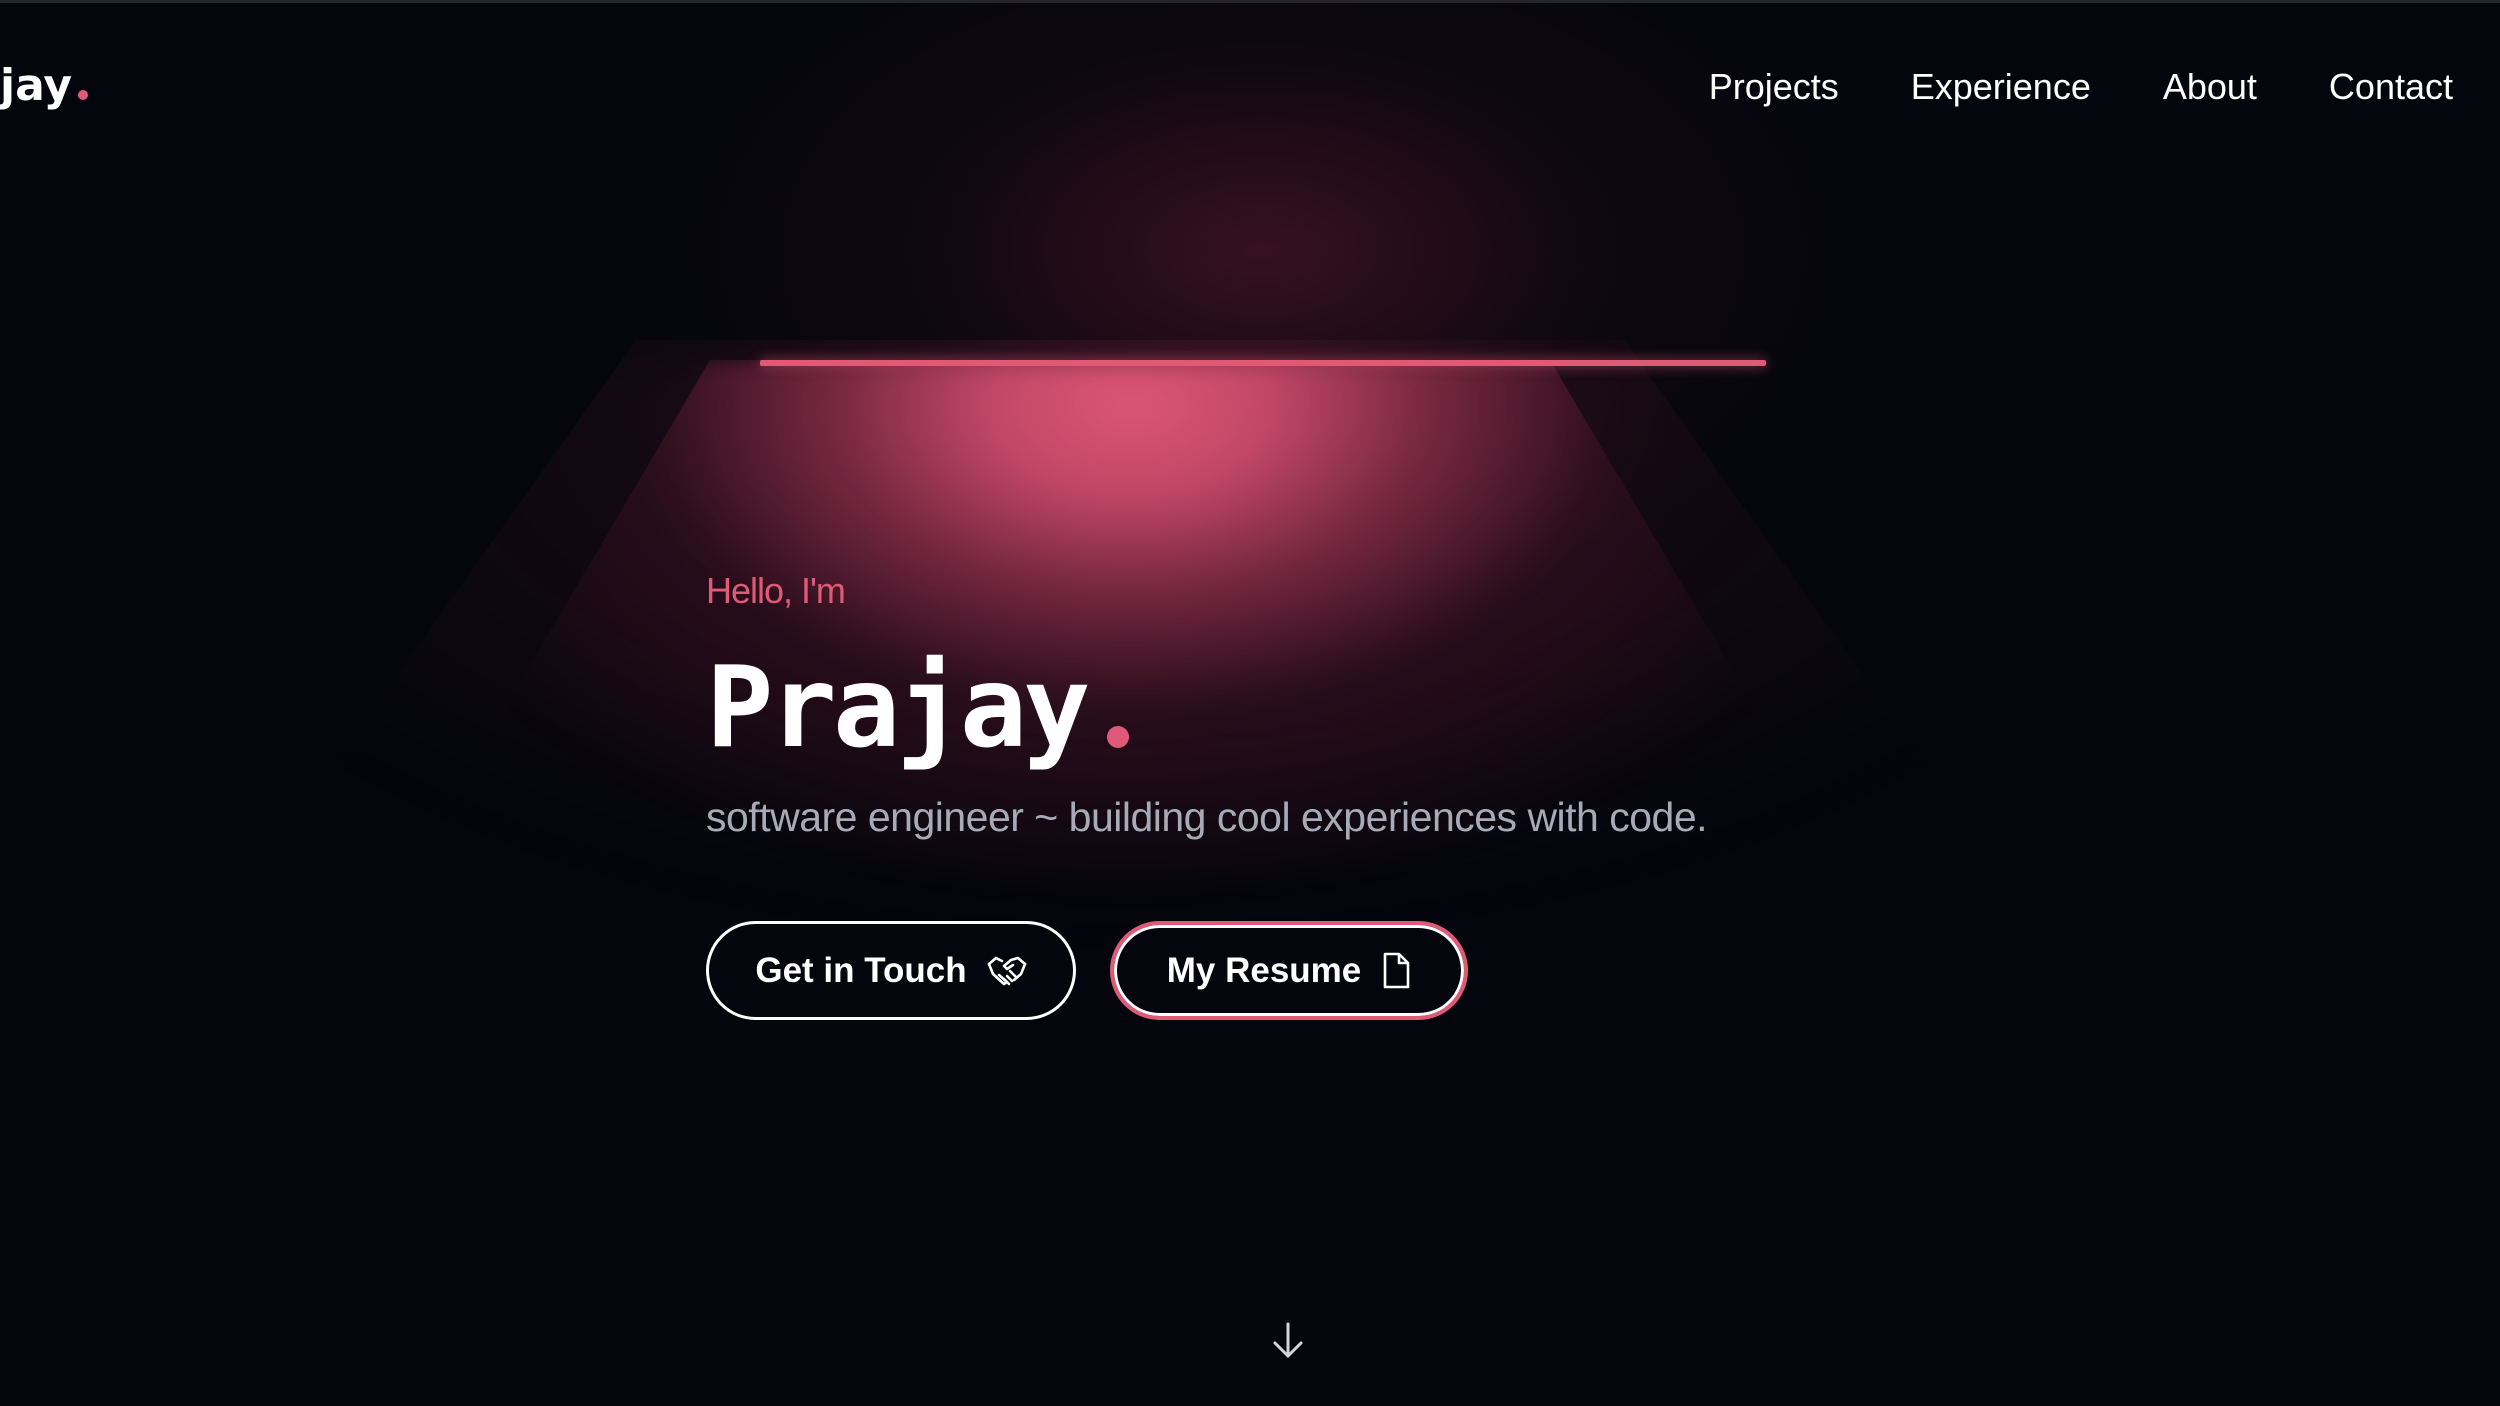 Image resolution: width=2500 pixels, height=1406 pixels. What do you see at coordinates (1007, 971) in the screenshot?
I see `handshake-icon` at bounding box center [1007, 971].